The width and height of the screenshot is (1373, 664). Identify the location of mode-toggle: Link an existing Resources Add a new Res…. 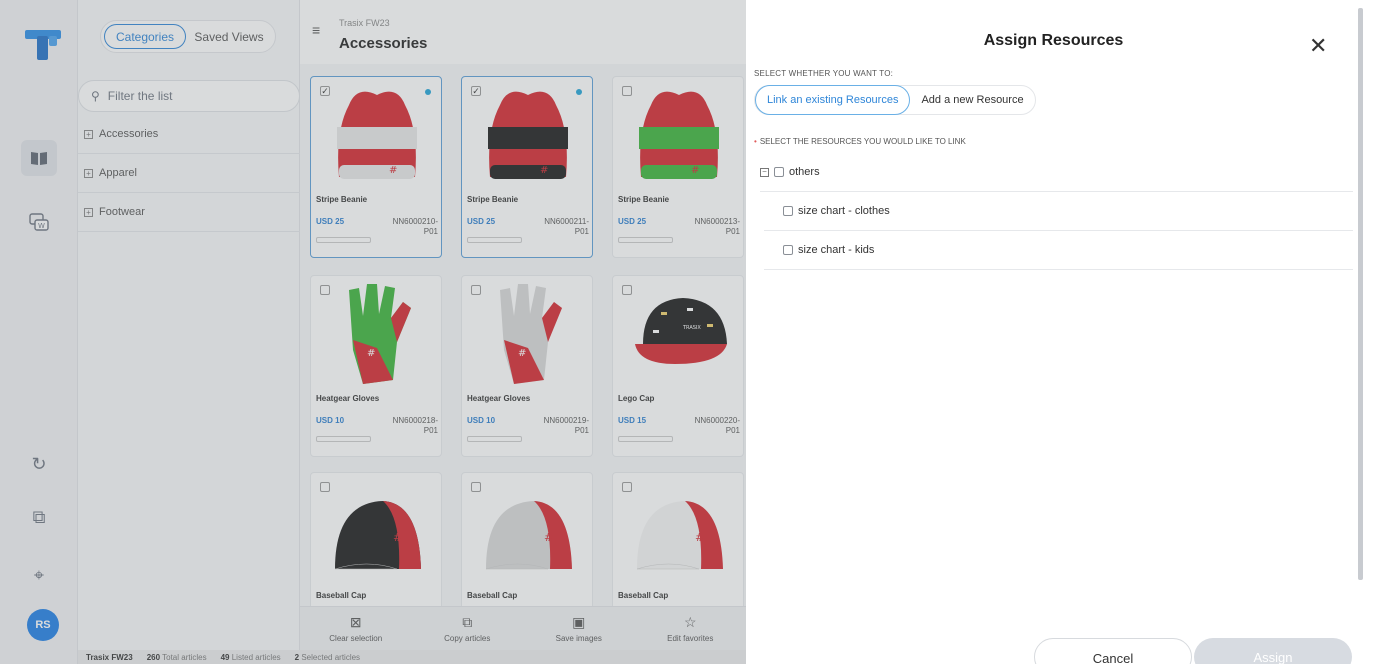
(895, 100).